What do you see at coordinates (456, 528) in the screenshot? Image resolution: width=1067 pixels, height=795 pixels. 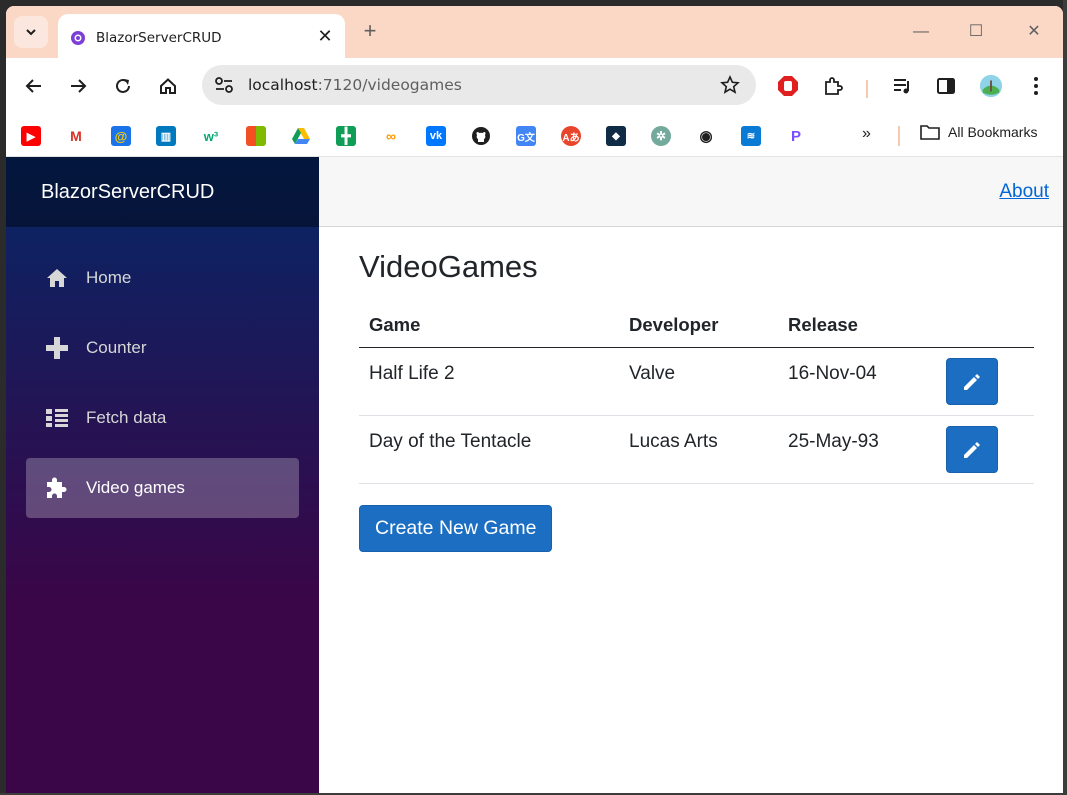 I see `create-new-game-button: Create New Game` at bounding box center [456, 528].